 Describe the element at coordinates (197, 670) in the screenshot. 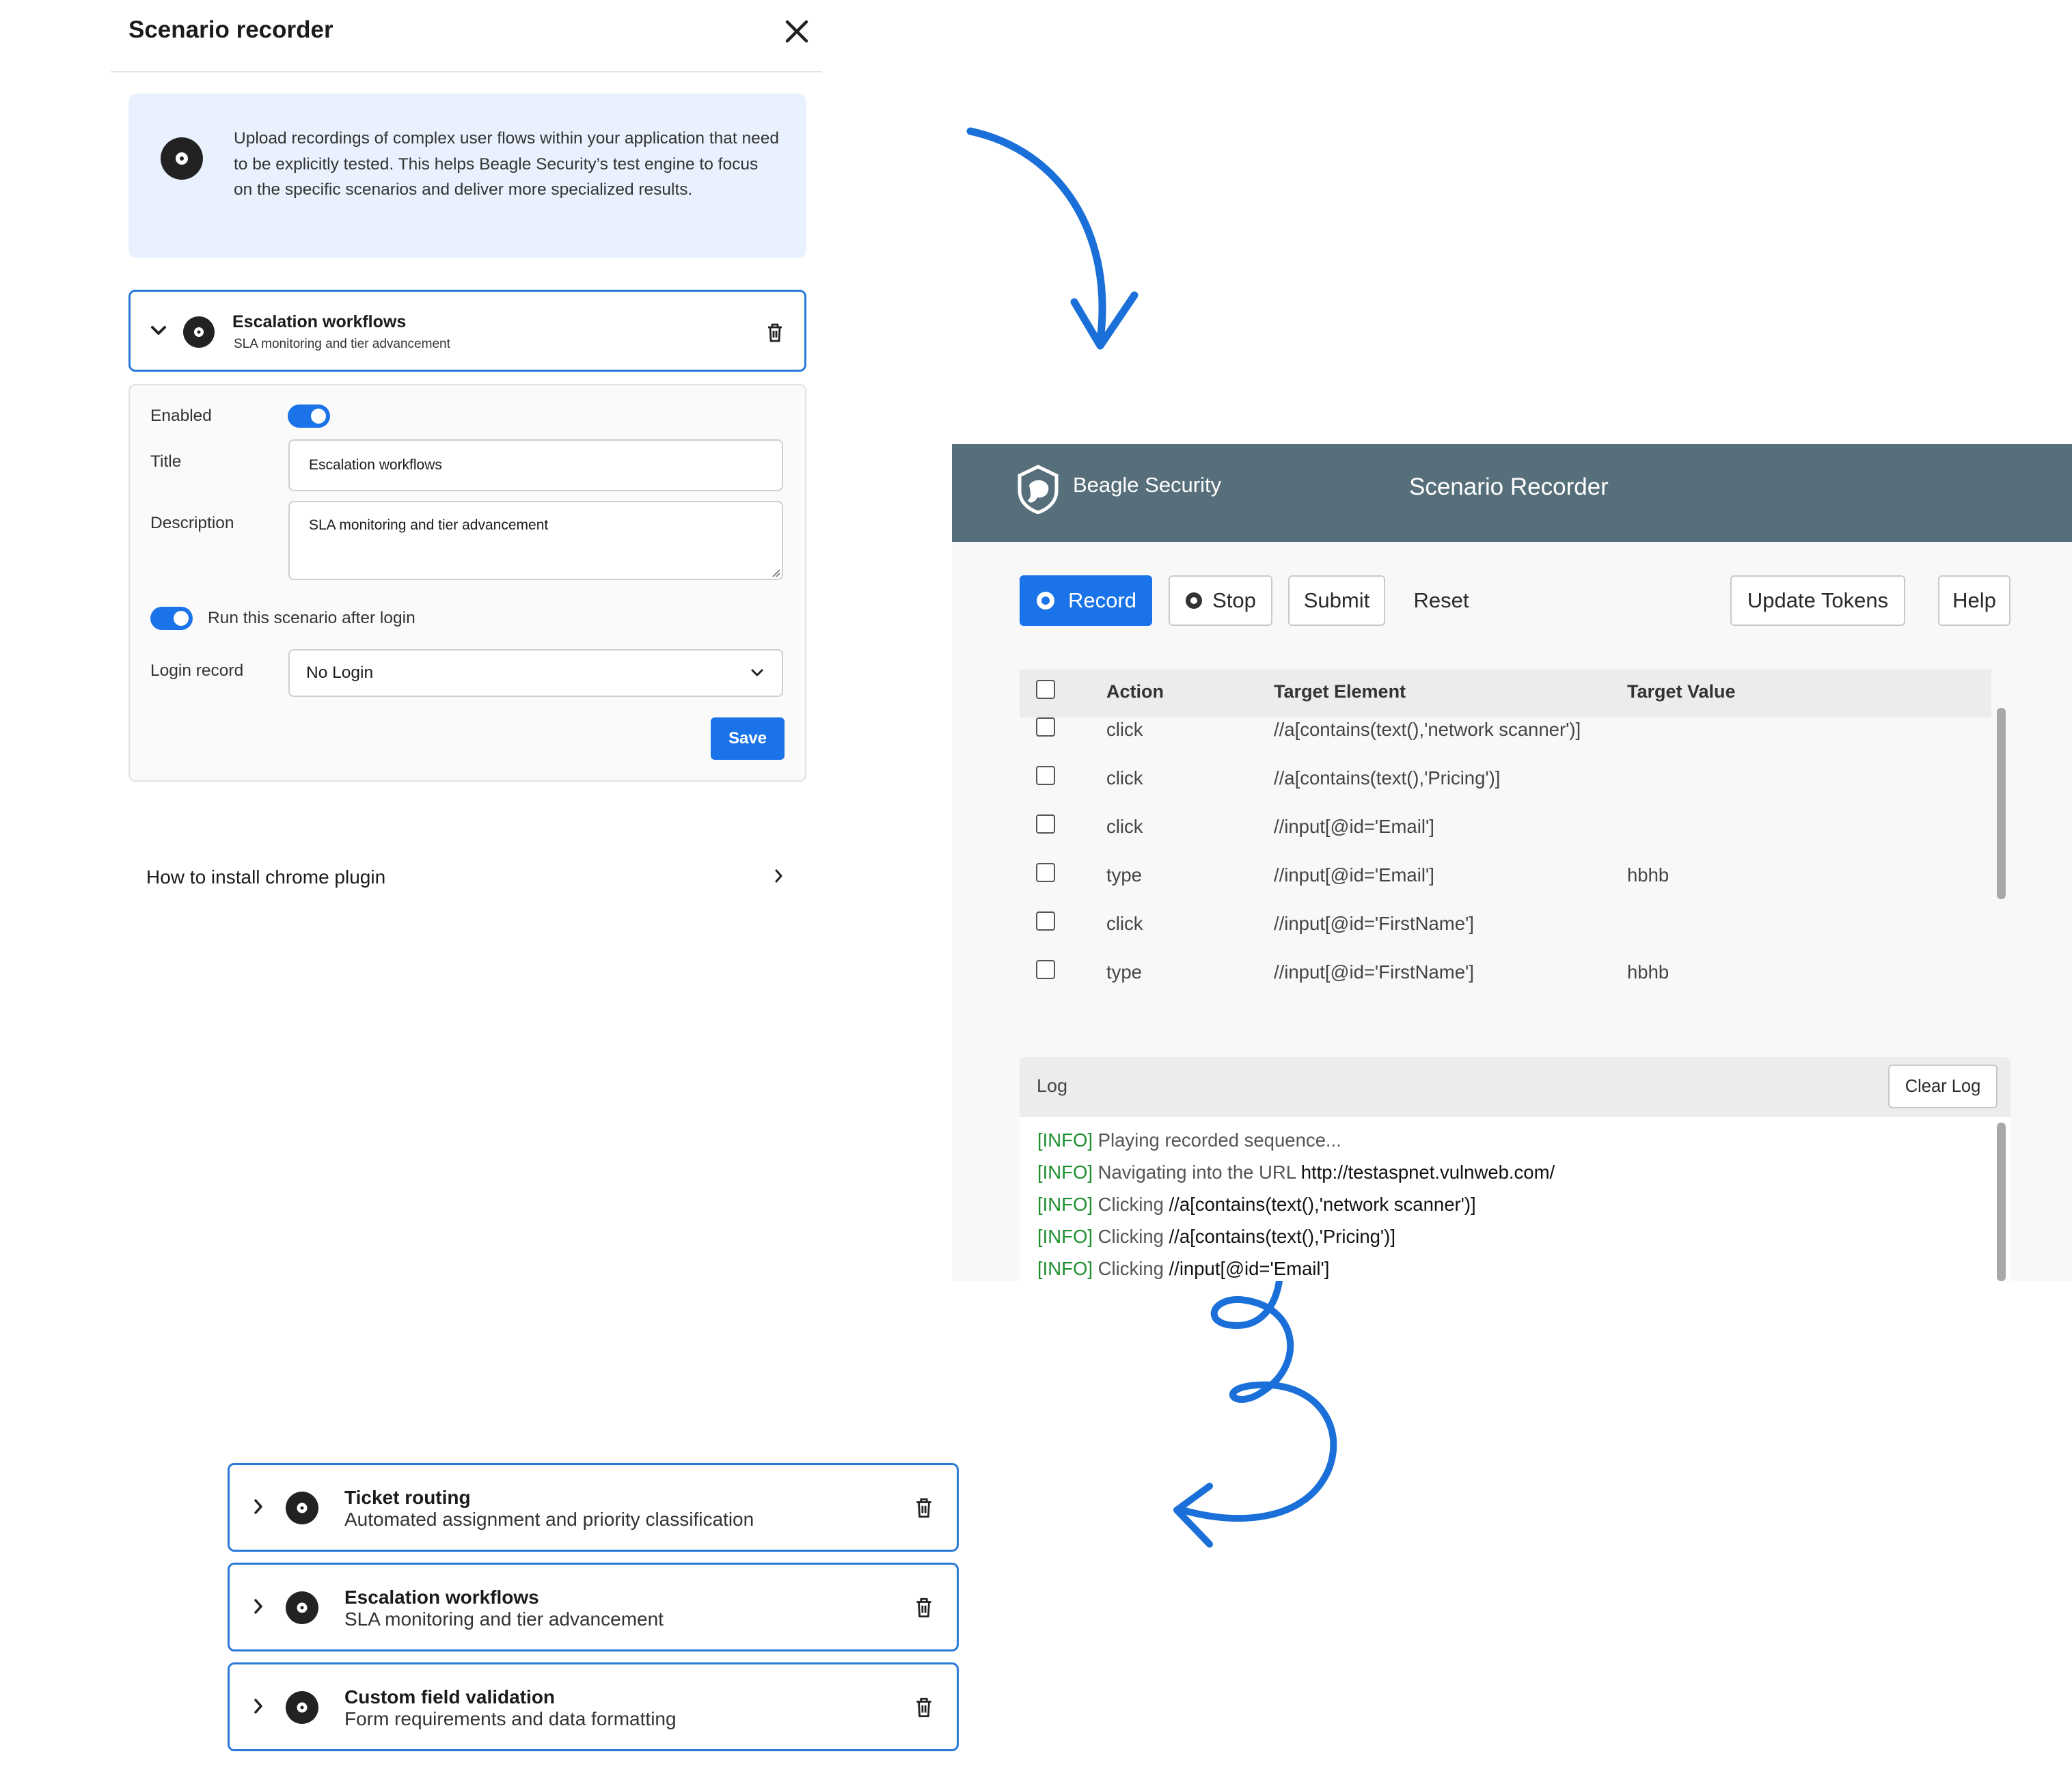

I see `login-record-label: Login record` at that location.